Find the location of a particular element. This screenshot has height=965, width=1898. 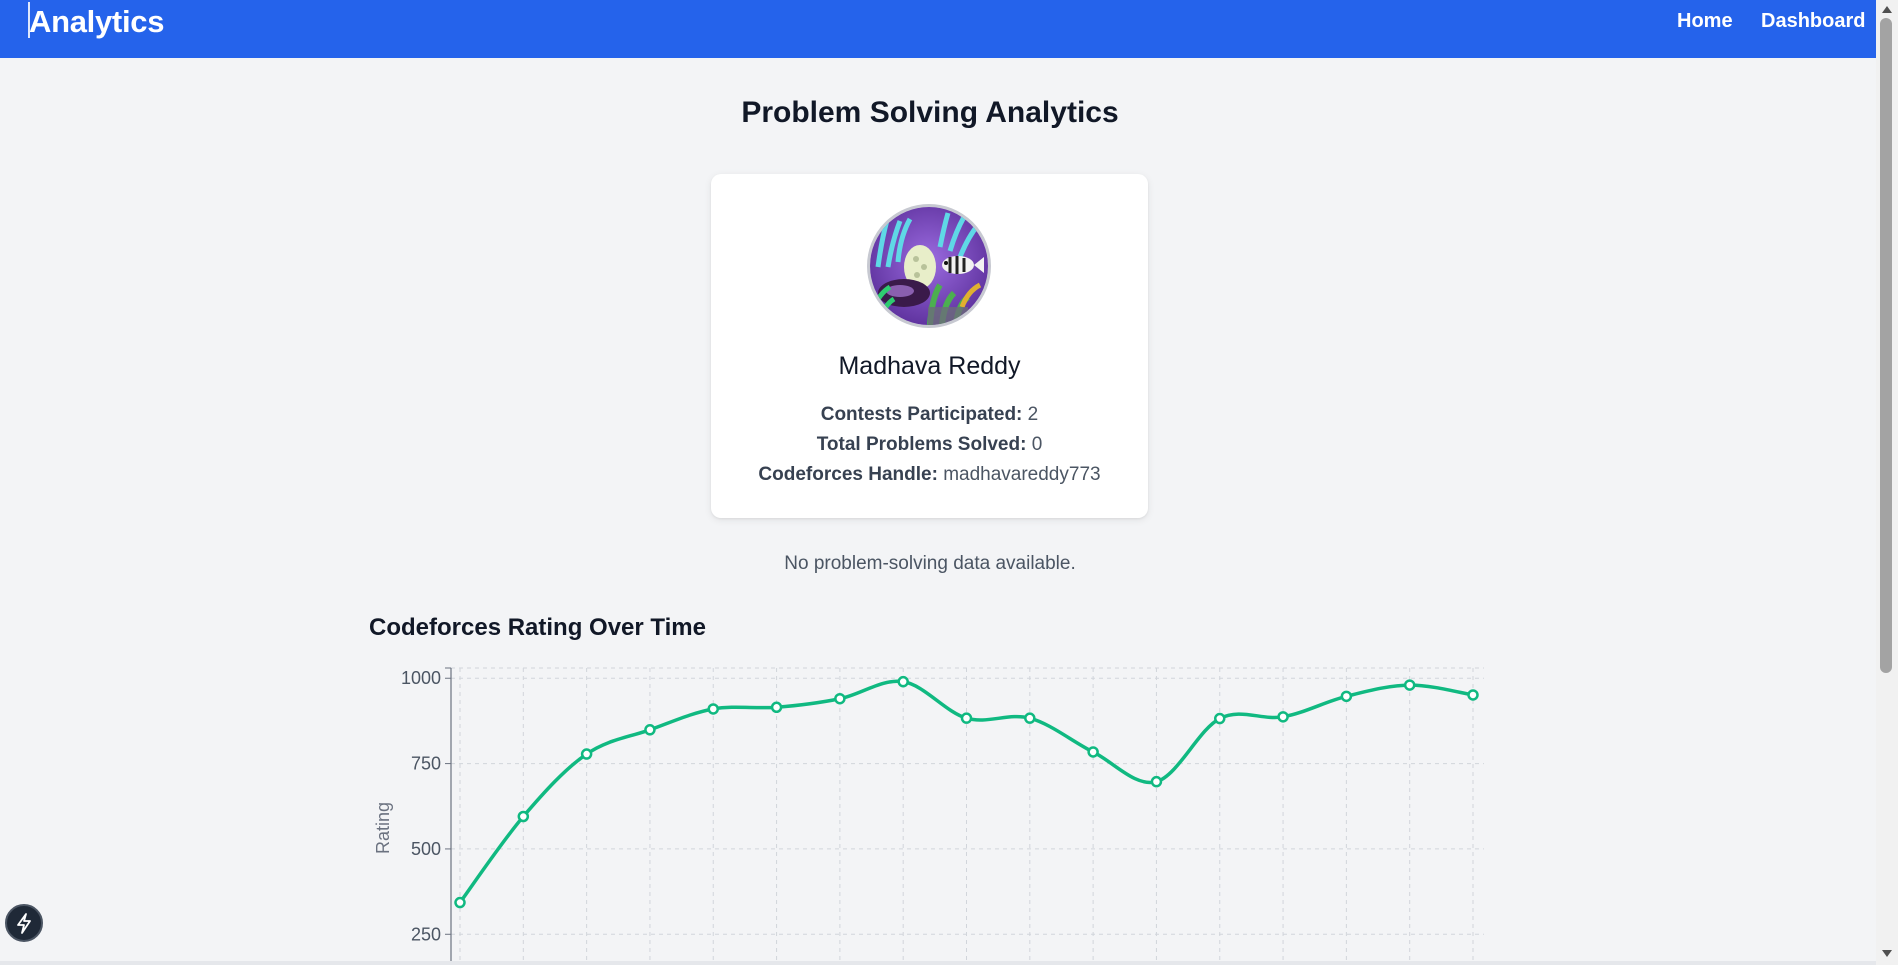

scroll-down-arrow-icon is located at coordinates (1887, 953).